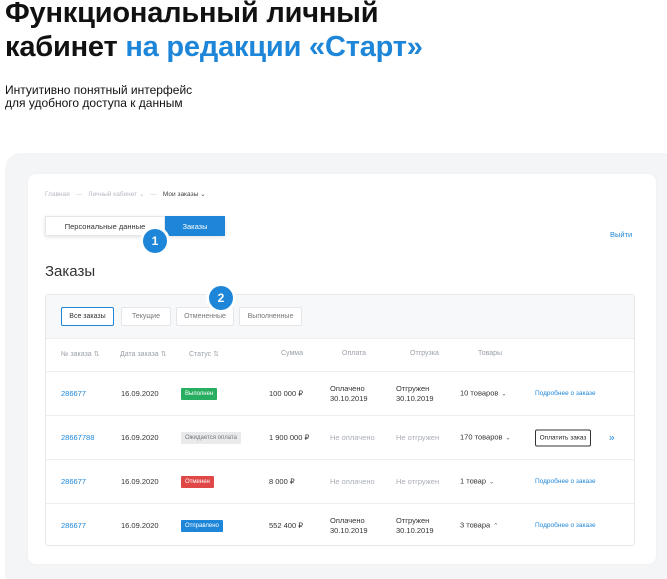 This screenshot has width=667, height=579. What do you see at coordinates (496, 526) in the screenshot?
I see `chevron-up-icon: ⌃` at bounding box center [496, 526].